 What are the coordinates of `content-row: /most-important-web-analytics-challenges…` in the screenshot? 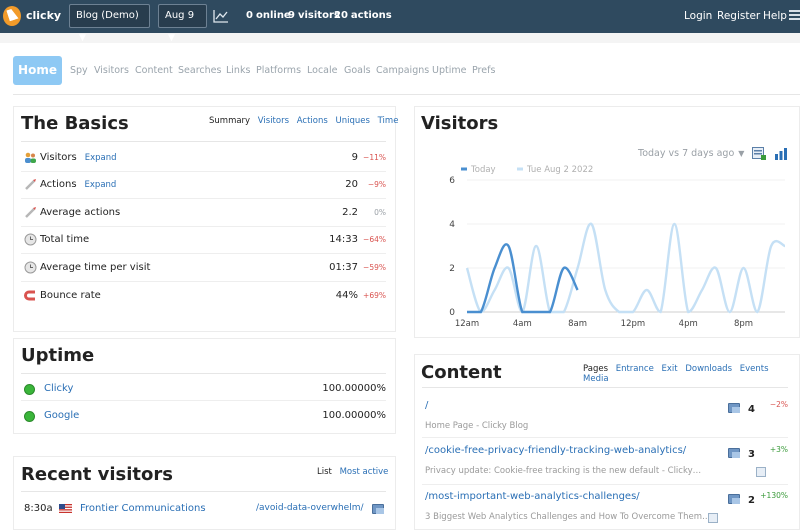 It's located at (605, 509).